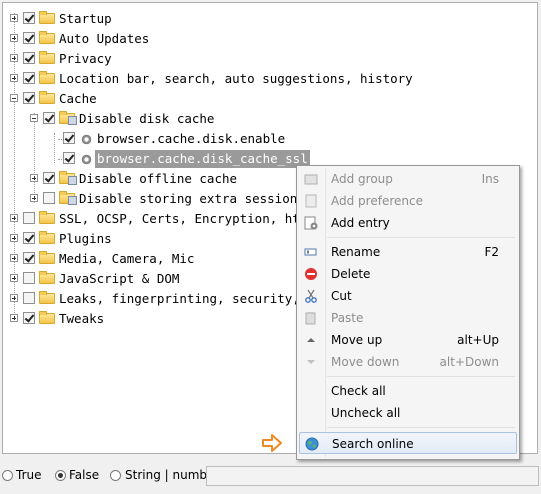  What do you see at coordinates (187, 298) in the screenshot?
I see `tree-item-label: Leaks, fingerprinting, security, d` at bounding box center [187, 298].